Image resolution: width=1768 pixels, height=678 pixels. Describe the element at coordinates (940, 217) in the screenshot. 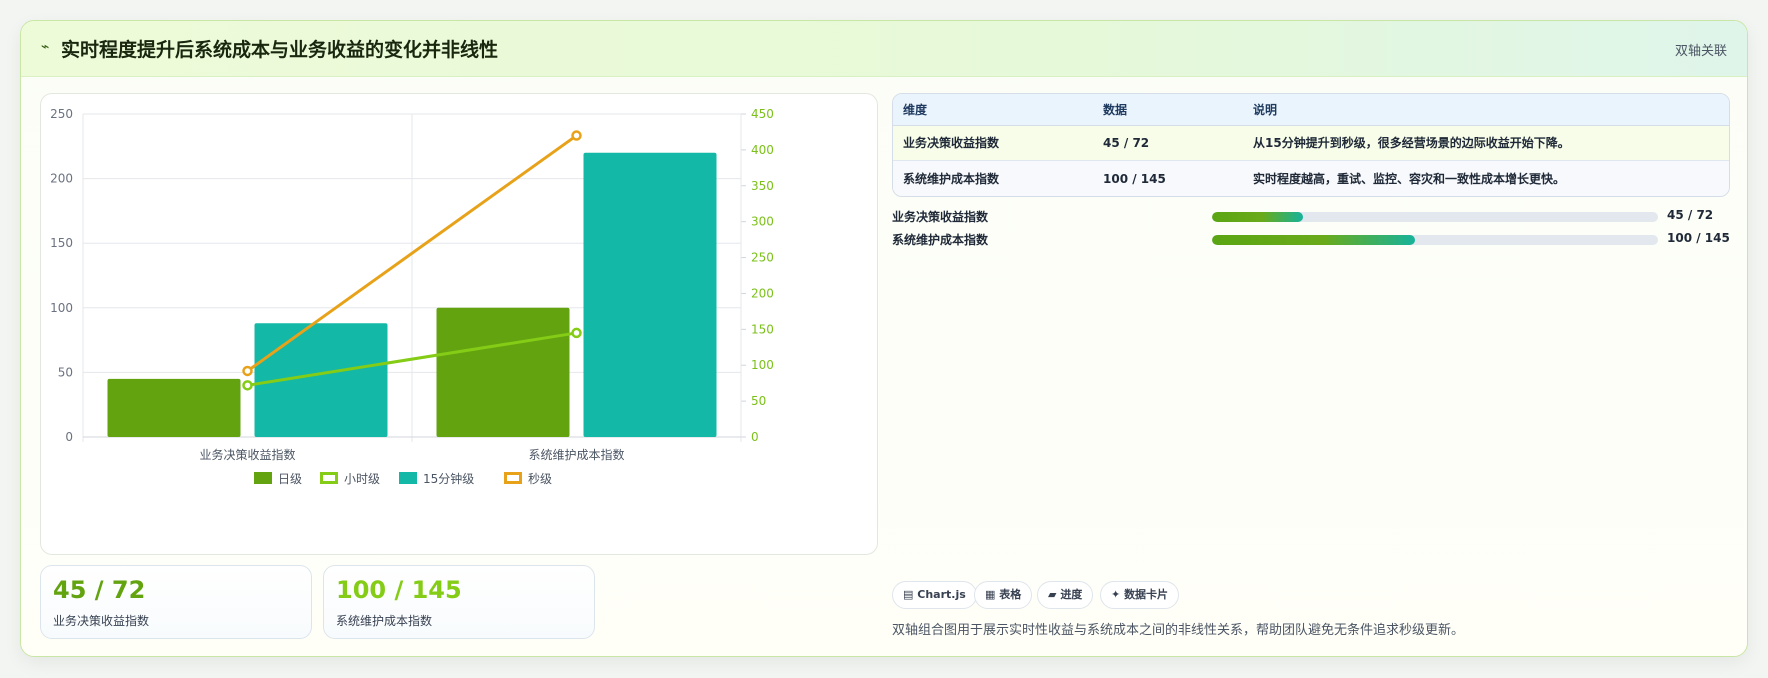

I see `progress-label: 业务决策收益指数` at that location.